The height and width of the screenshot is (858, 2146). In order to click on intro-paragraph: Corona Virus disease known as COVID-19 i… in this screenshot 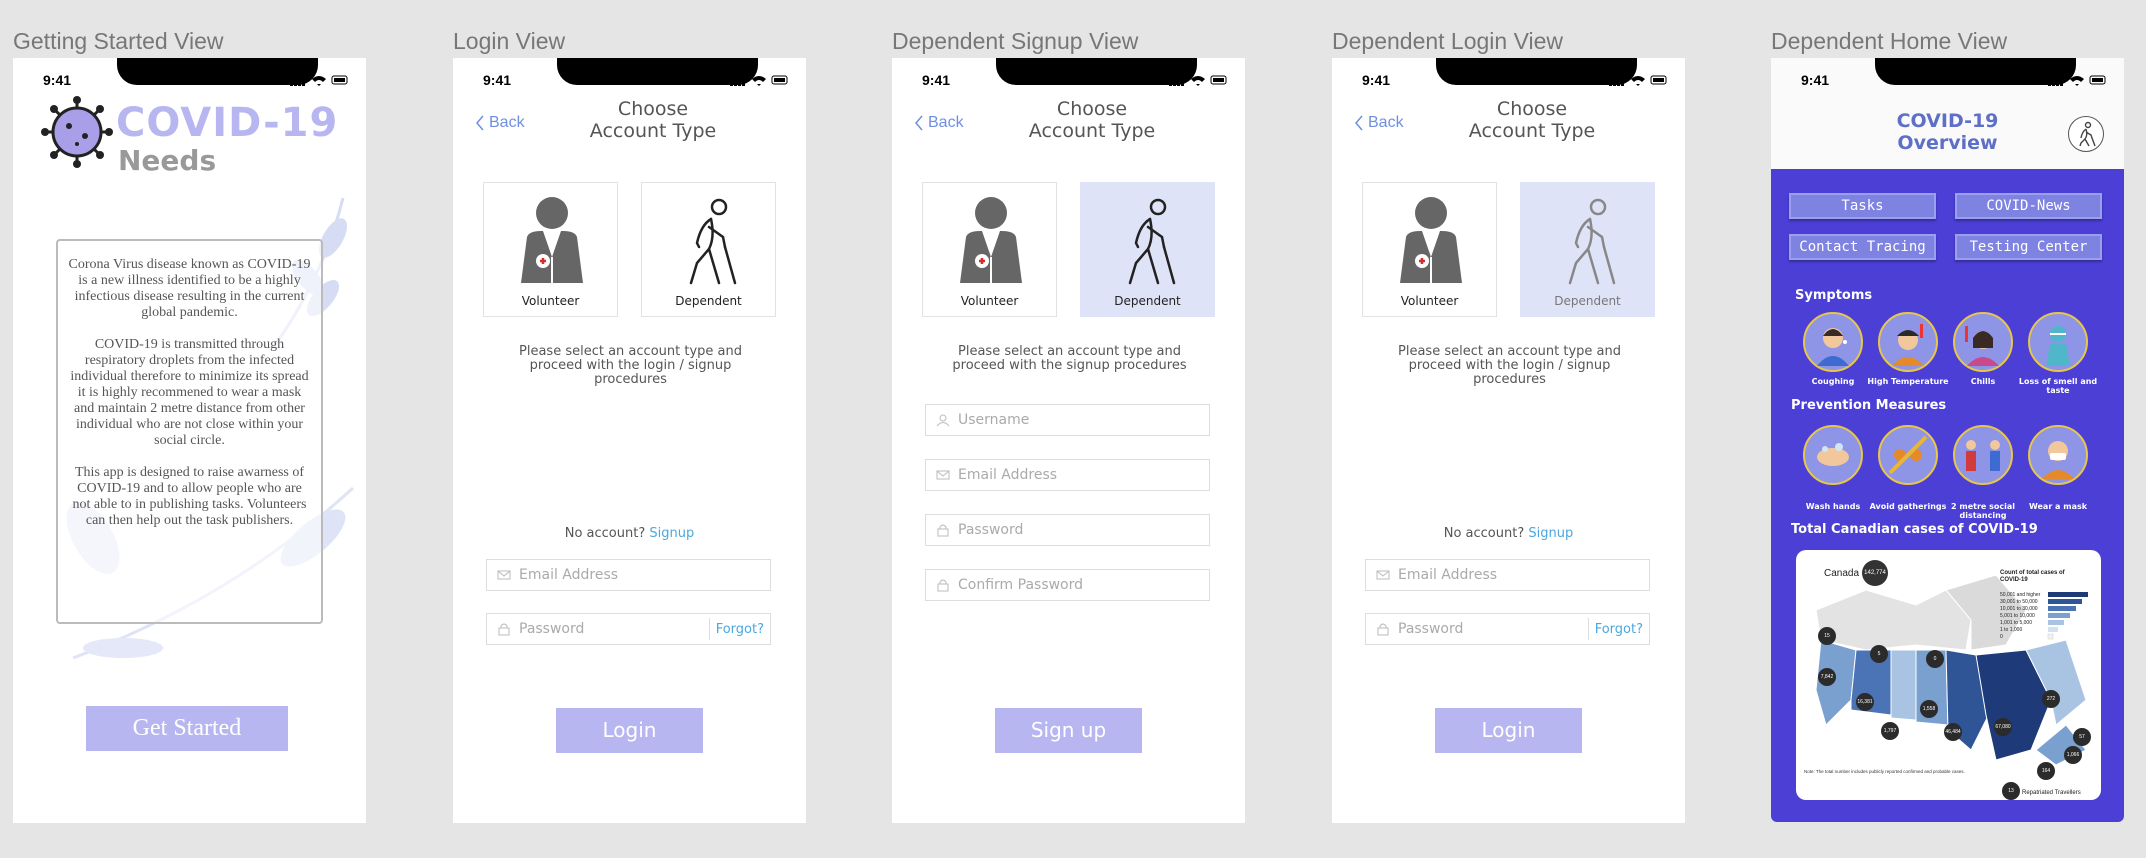, I will do `click(189, 288)`.